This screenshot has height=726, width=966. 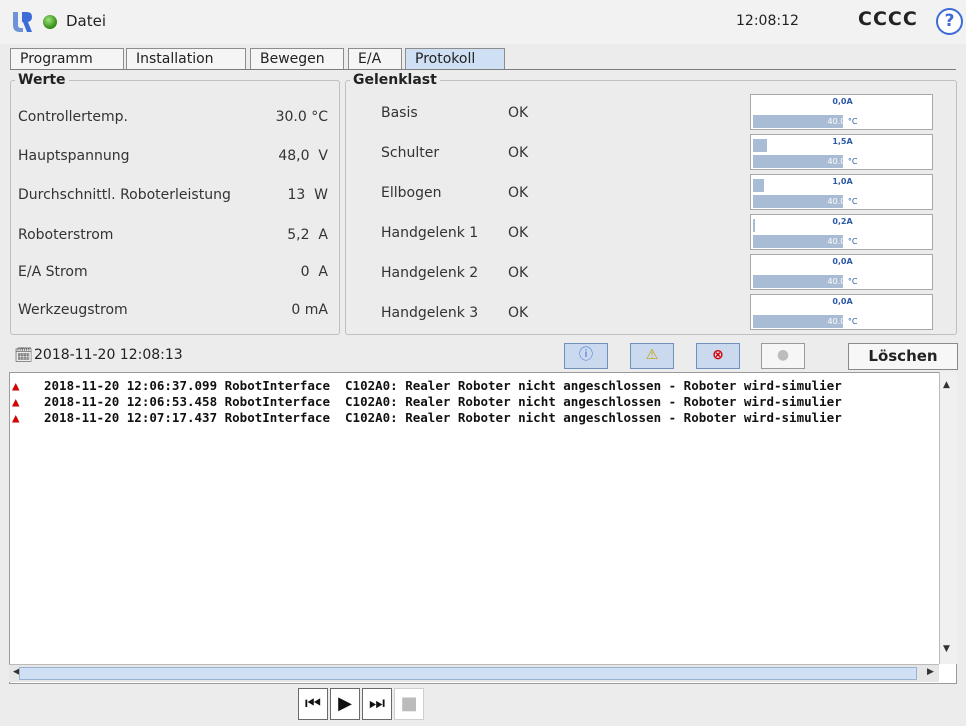 What do you see at coordinates (430, 313) in the screenshot?
I see `joint-label: Handgelenk 3` at bounding box center [430, 313].